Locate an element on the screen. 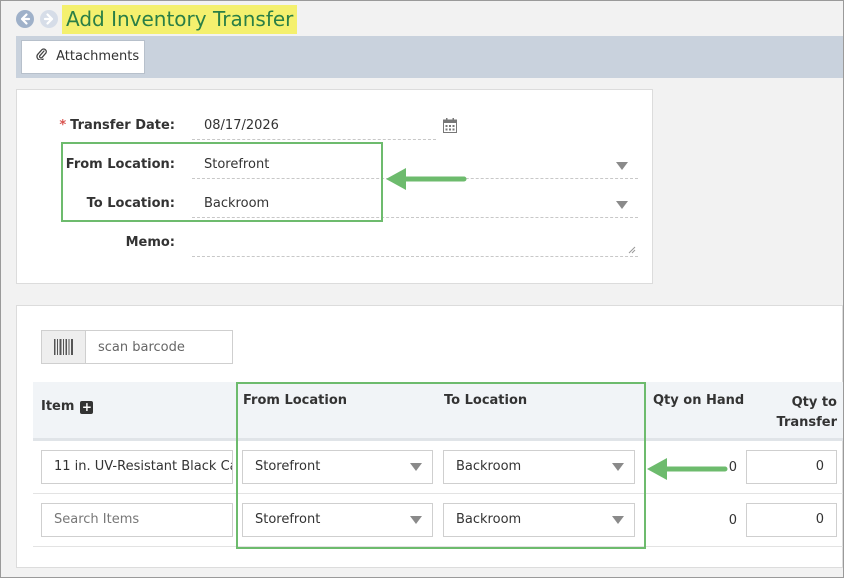  toolbar: Attachments is located at coordinates (429, 57).